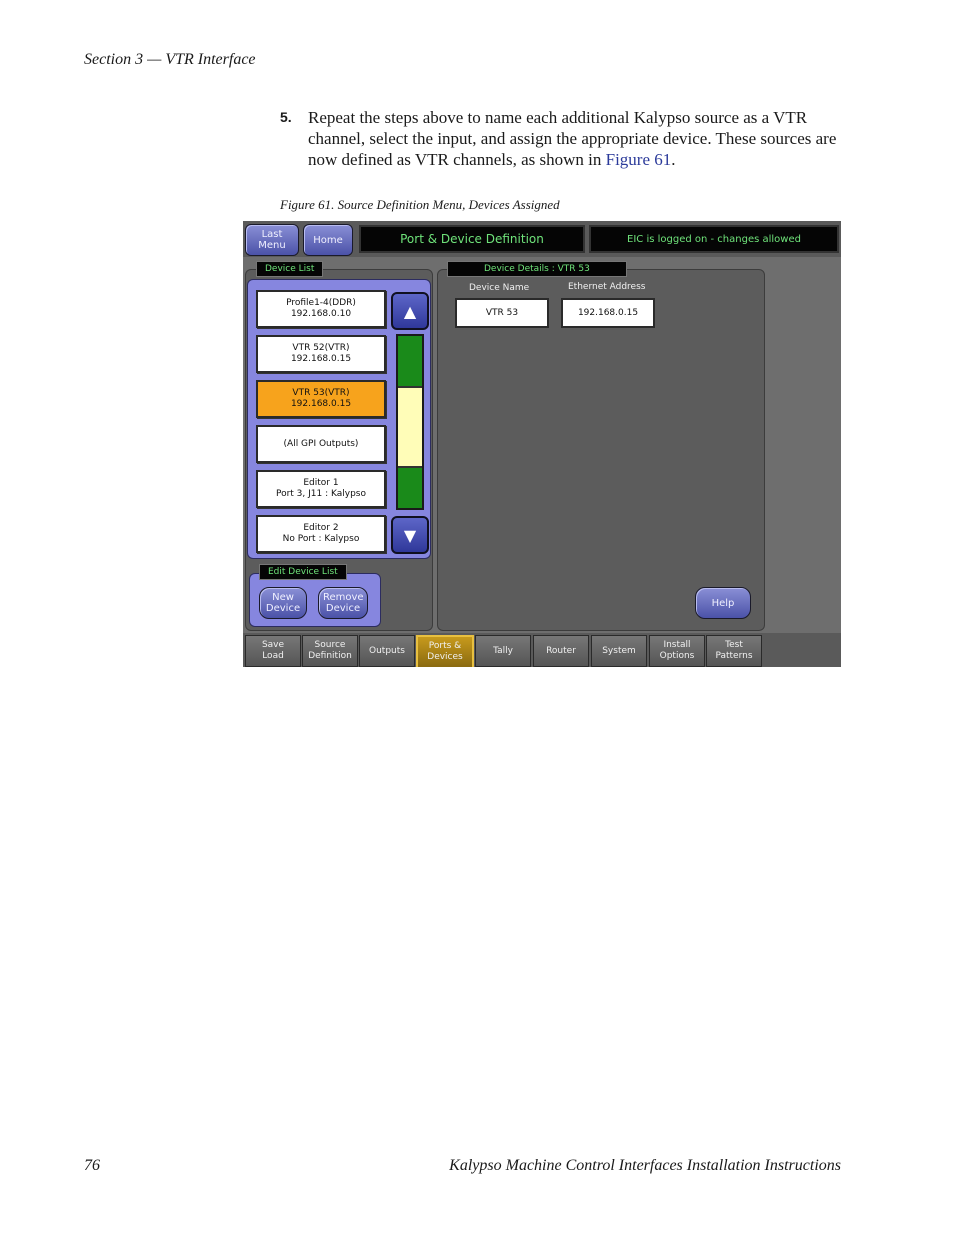 This screenshot has width=954, height=1235. I want to click on device-name-value: VTR 53, so click(502, 313).